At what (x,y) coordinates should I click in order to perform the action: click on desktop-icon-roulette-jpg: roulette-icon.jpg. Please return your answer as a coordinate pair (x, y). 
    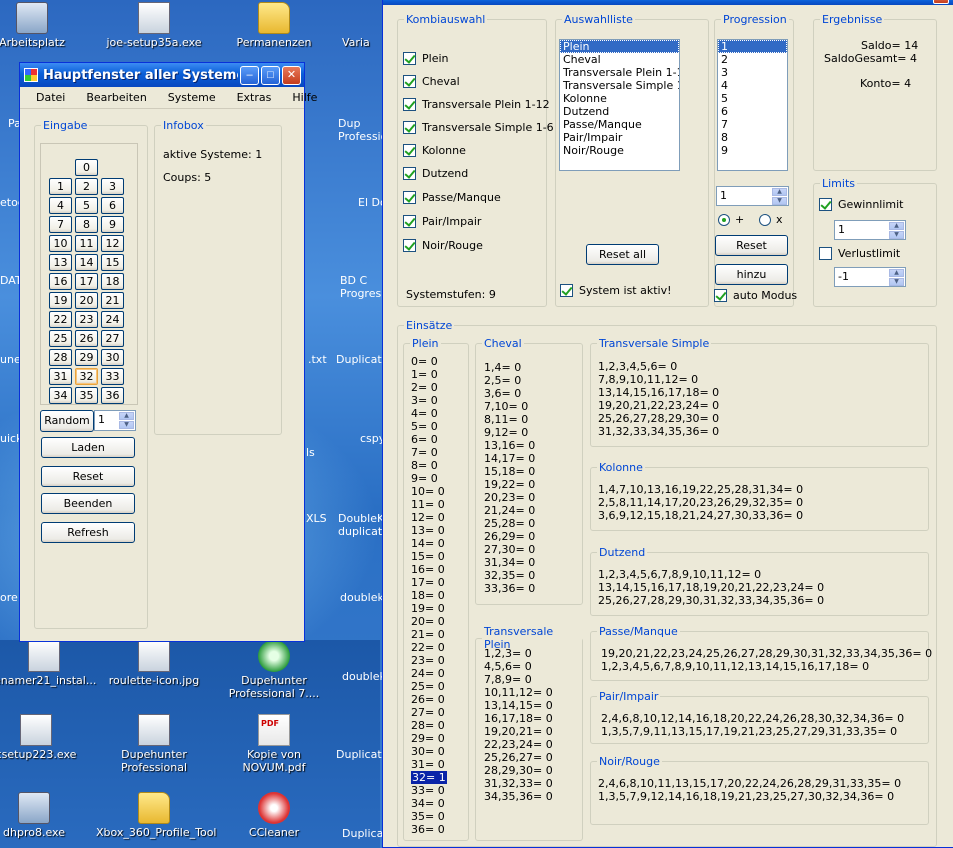
    Looking at the image, I should click on (154, 663).